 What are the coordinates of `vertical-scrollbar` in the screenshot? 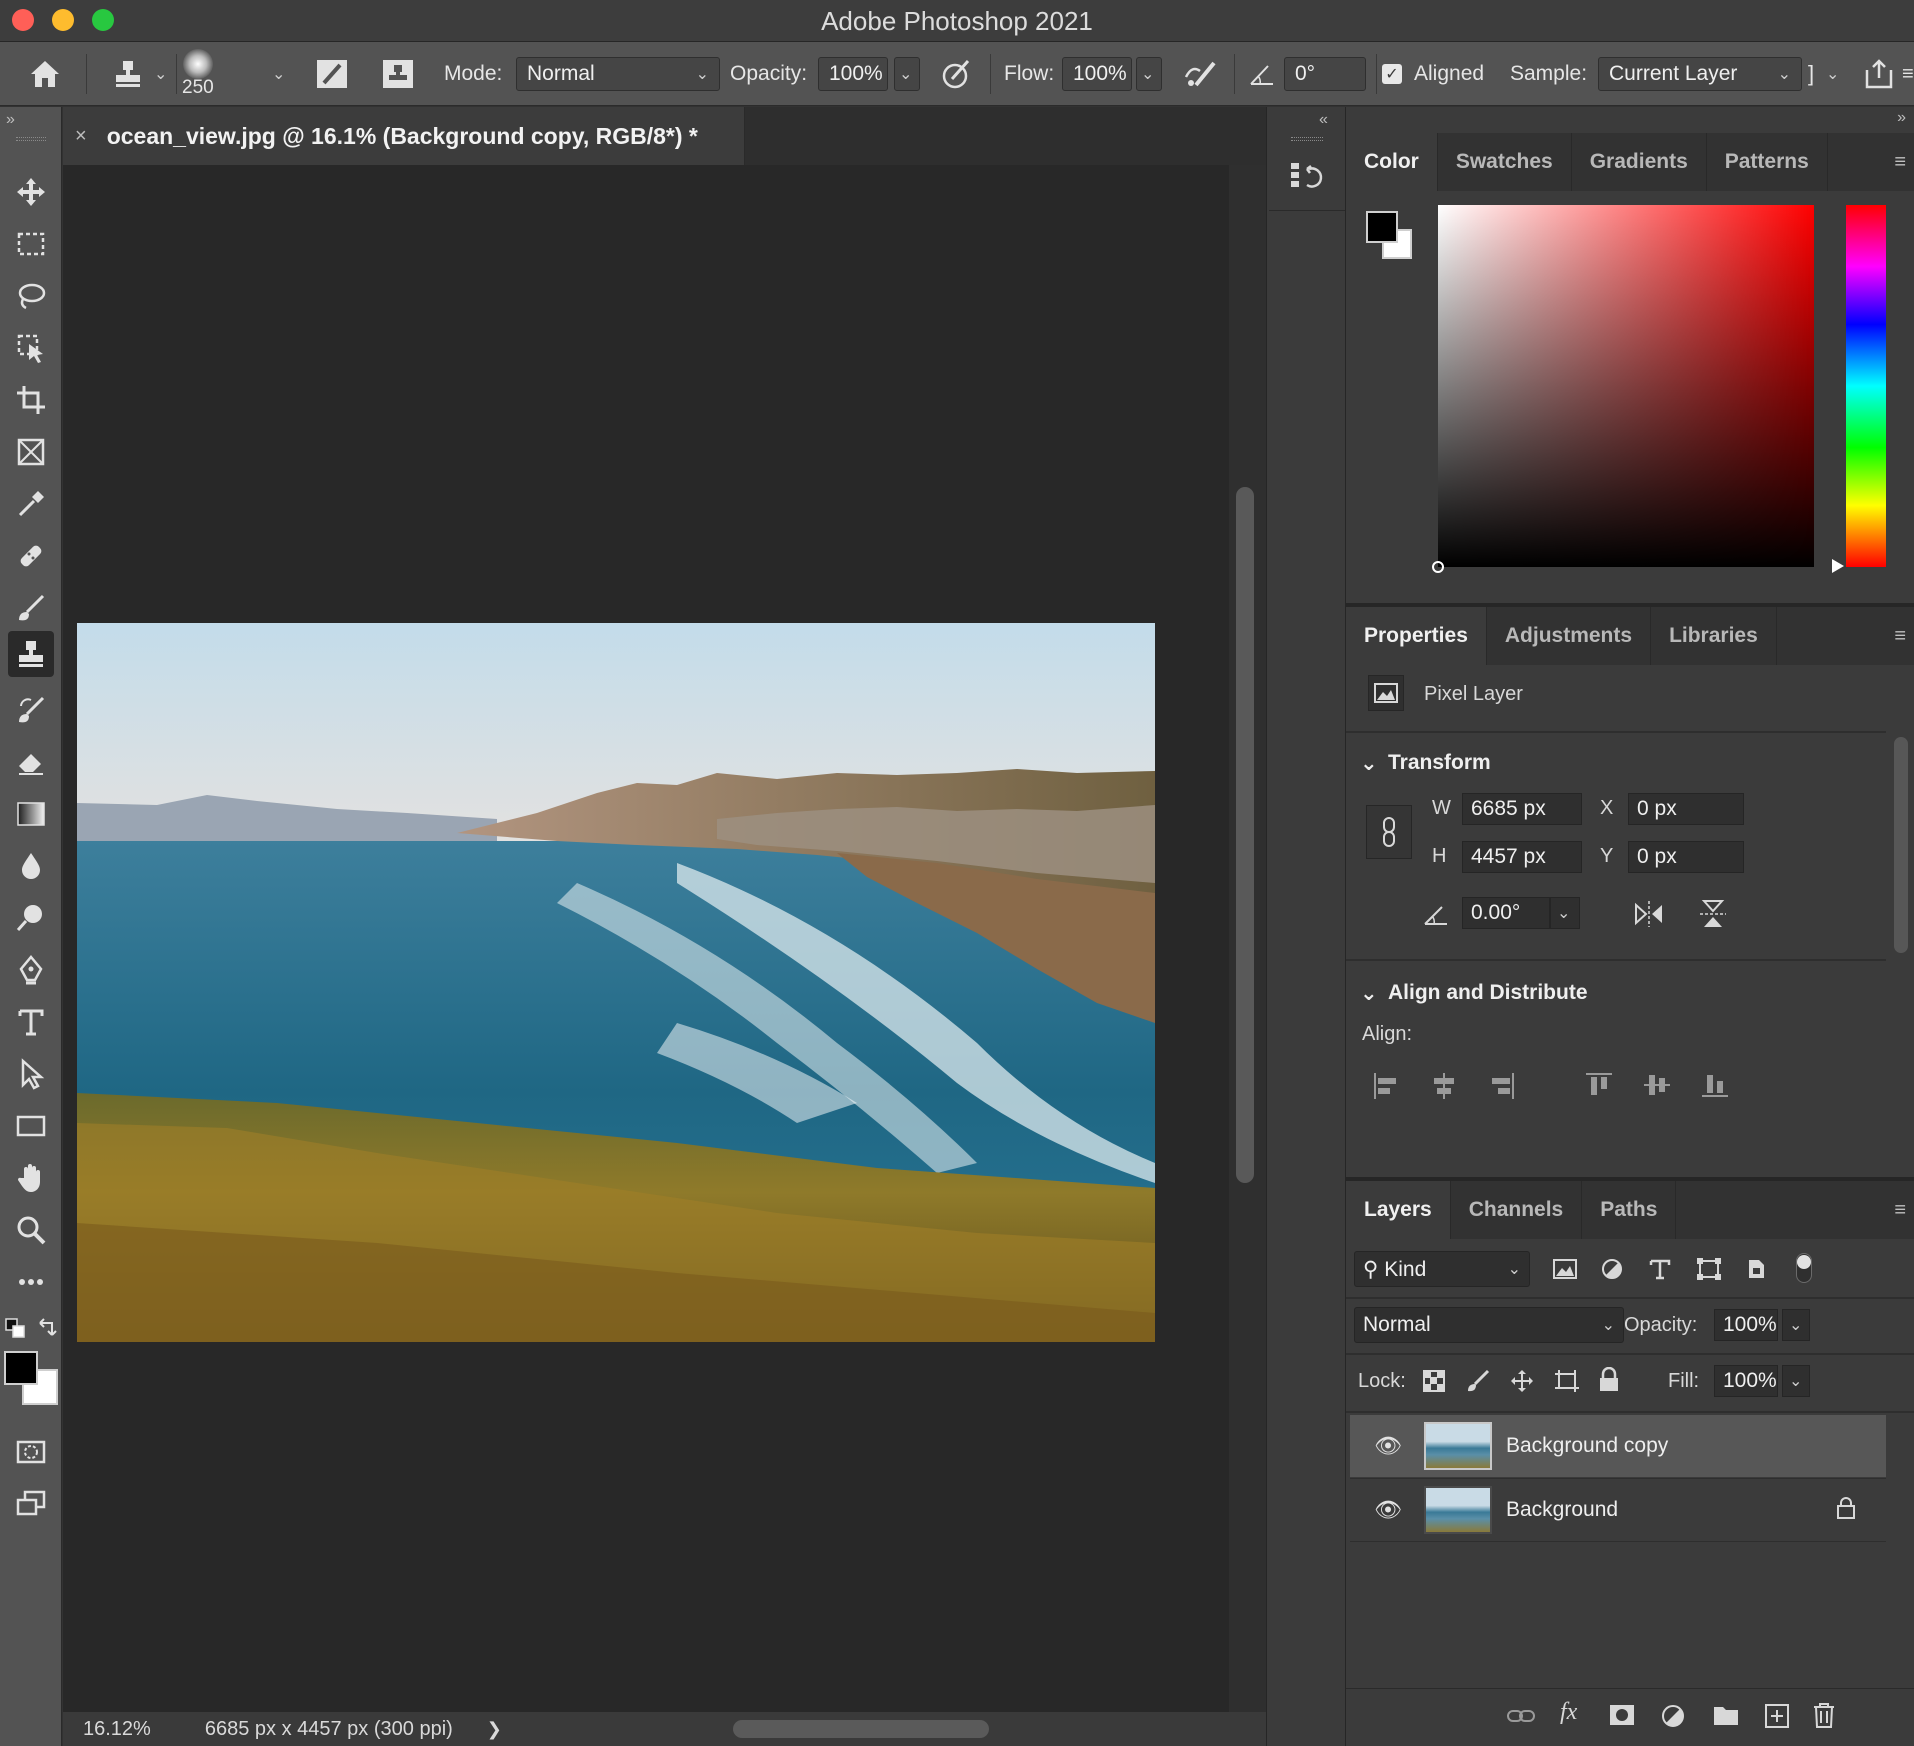 It's located at (1247, 938).